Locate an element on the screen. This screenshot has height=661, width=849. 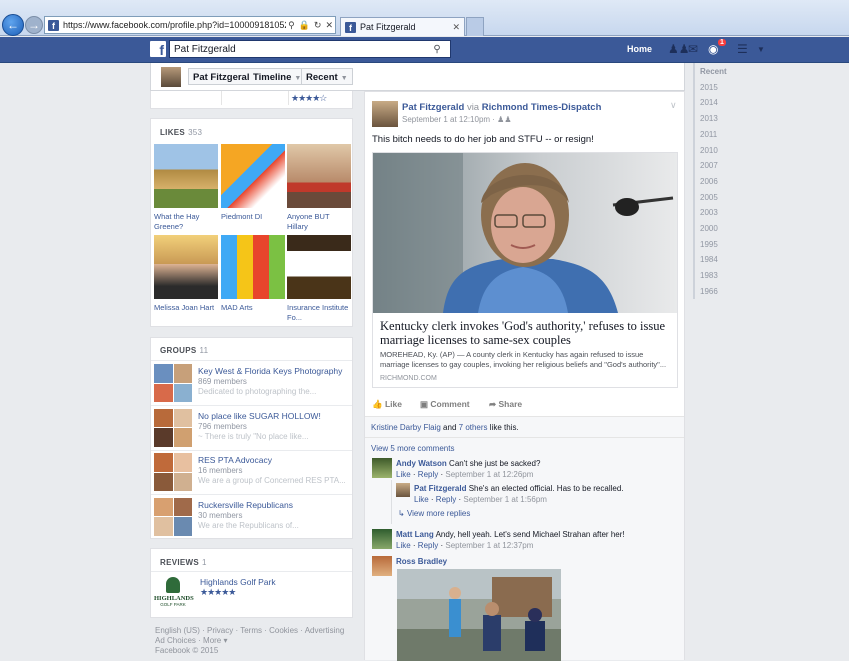
liked-page-label: What the Hay Greene? is located at coordinates (186, 222).